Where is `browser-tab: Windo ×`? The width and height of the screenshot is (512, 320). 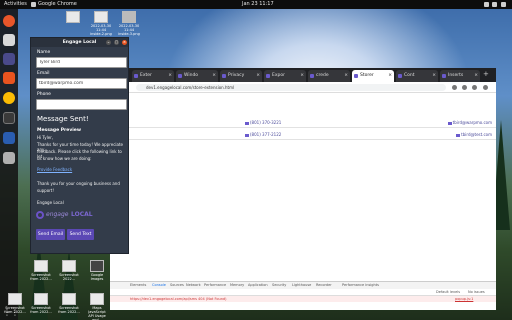 browser-tab: Windo × is located at coordinates (197, 76).